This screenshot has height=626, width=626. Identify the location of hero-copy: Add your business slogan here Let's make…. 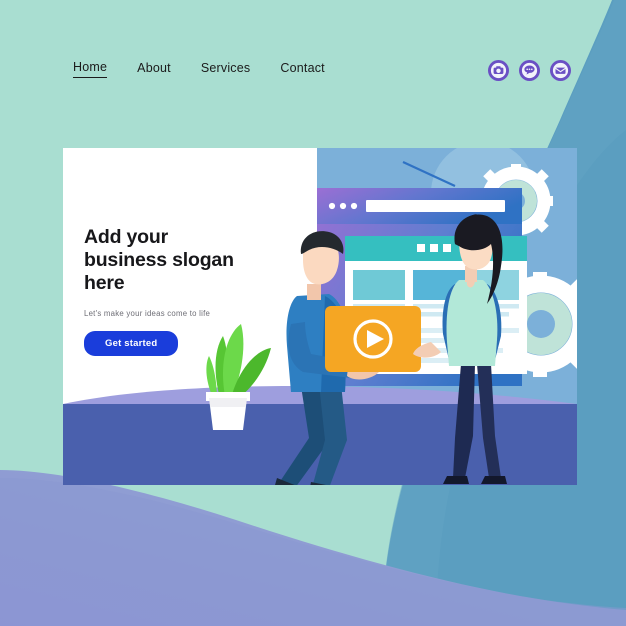
(184, 291).